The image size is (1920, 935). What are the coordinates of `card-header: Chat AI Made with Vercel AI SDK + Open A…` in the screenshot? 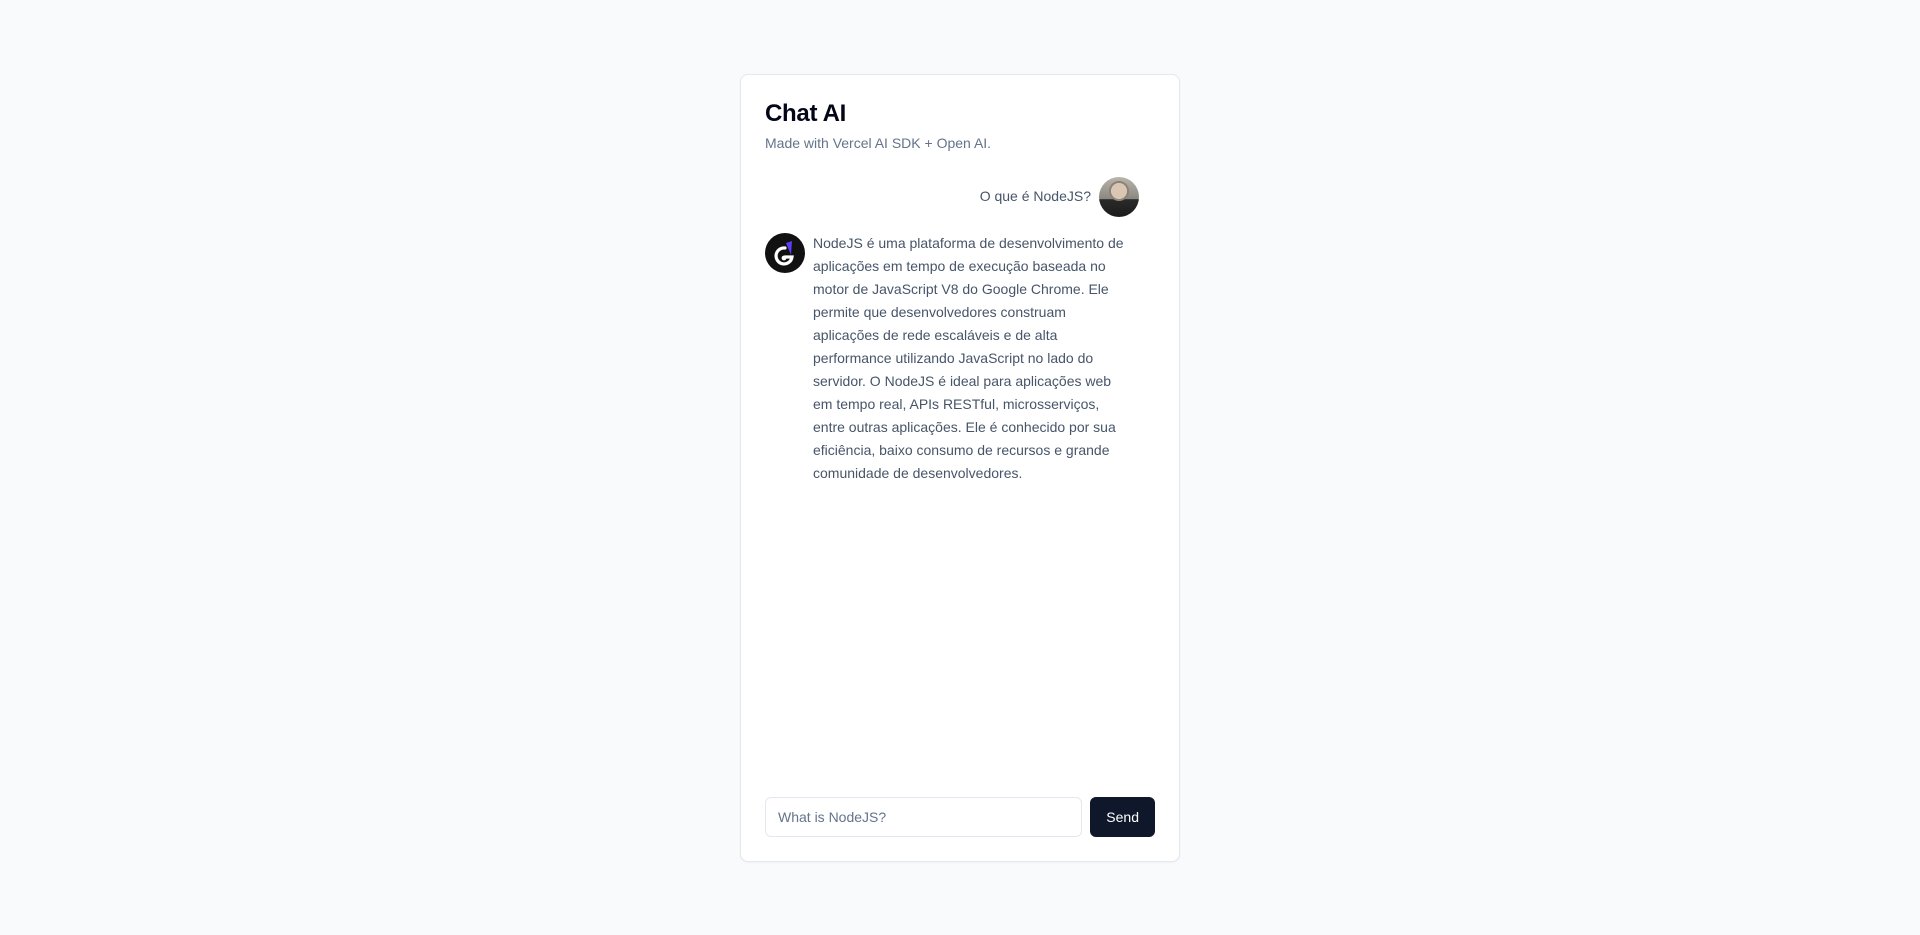 It's located at (960, 114).